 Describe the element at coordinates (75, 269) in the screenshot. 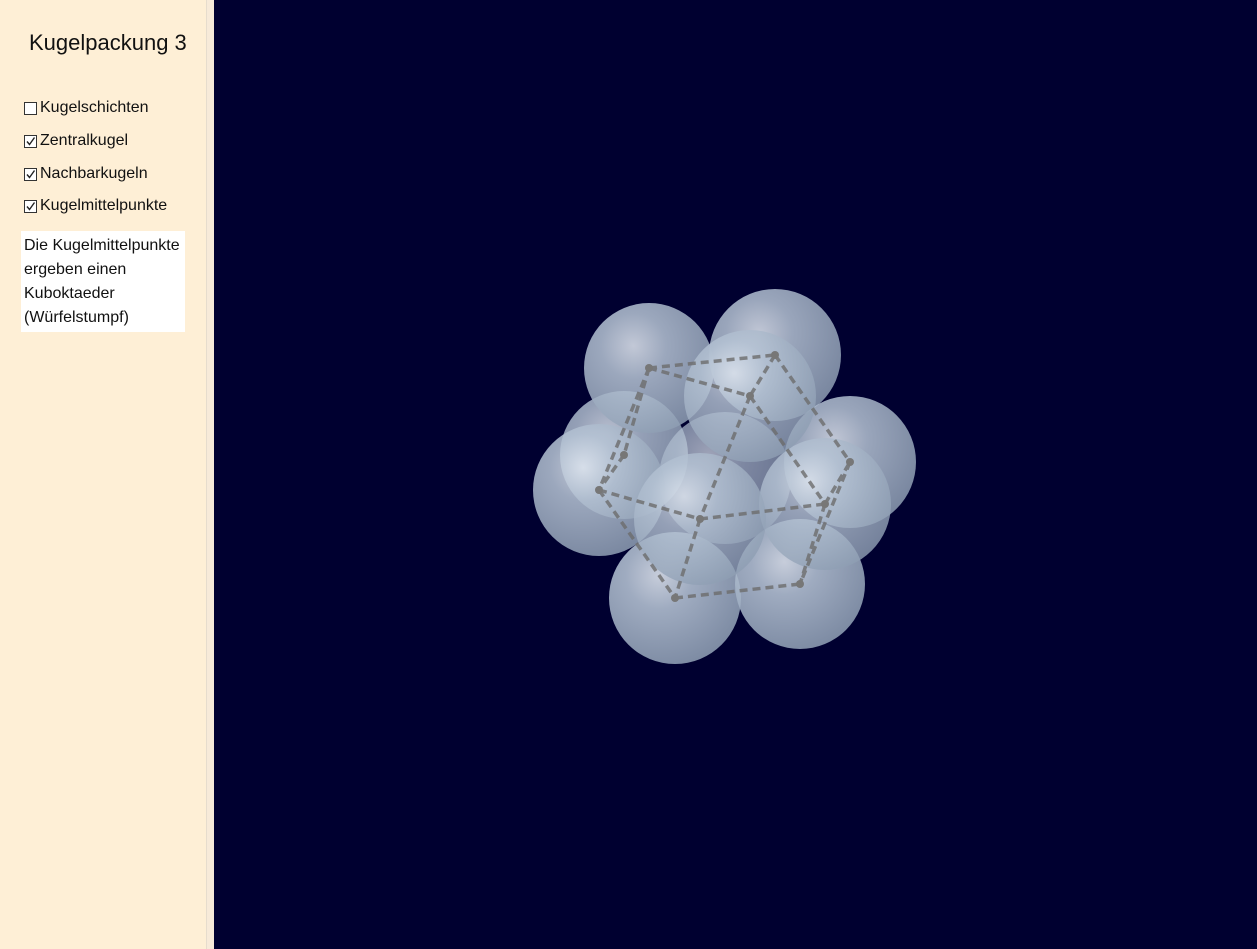

I see `info-line: ergeben einen` at that location.